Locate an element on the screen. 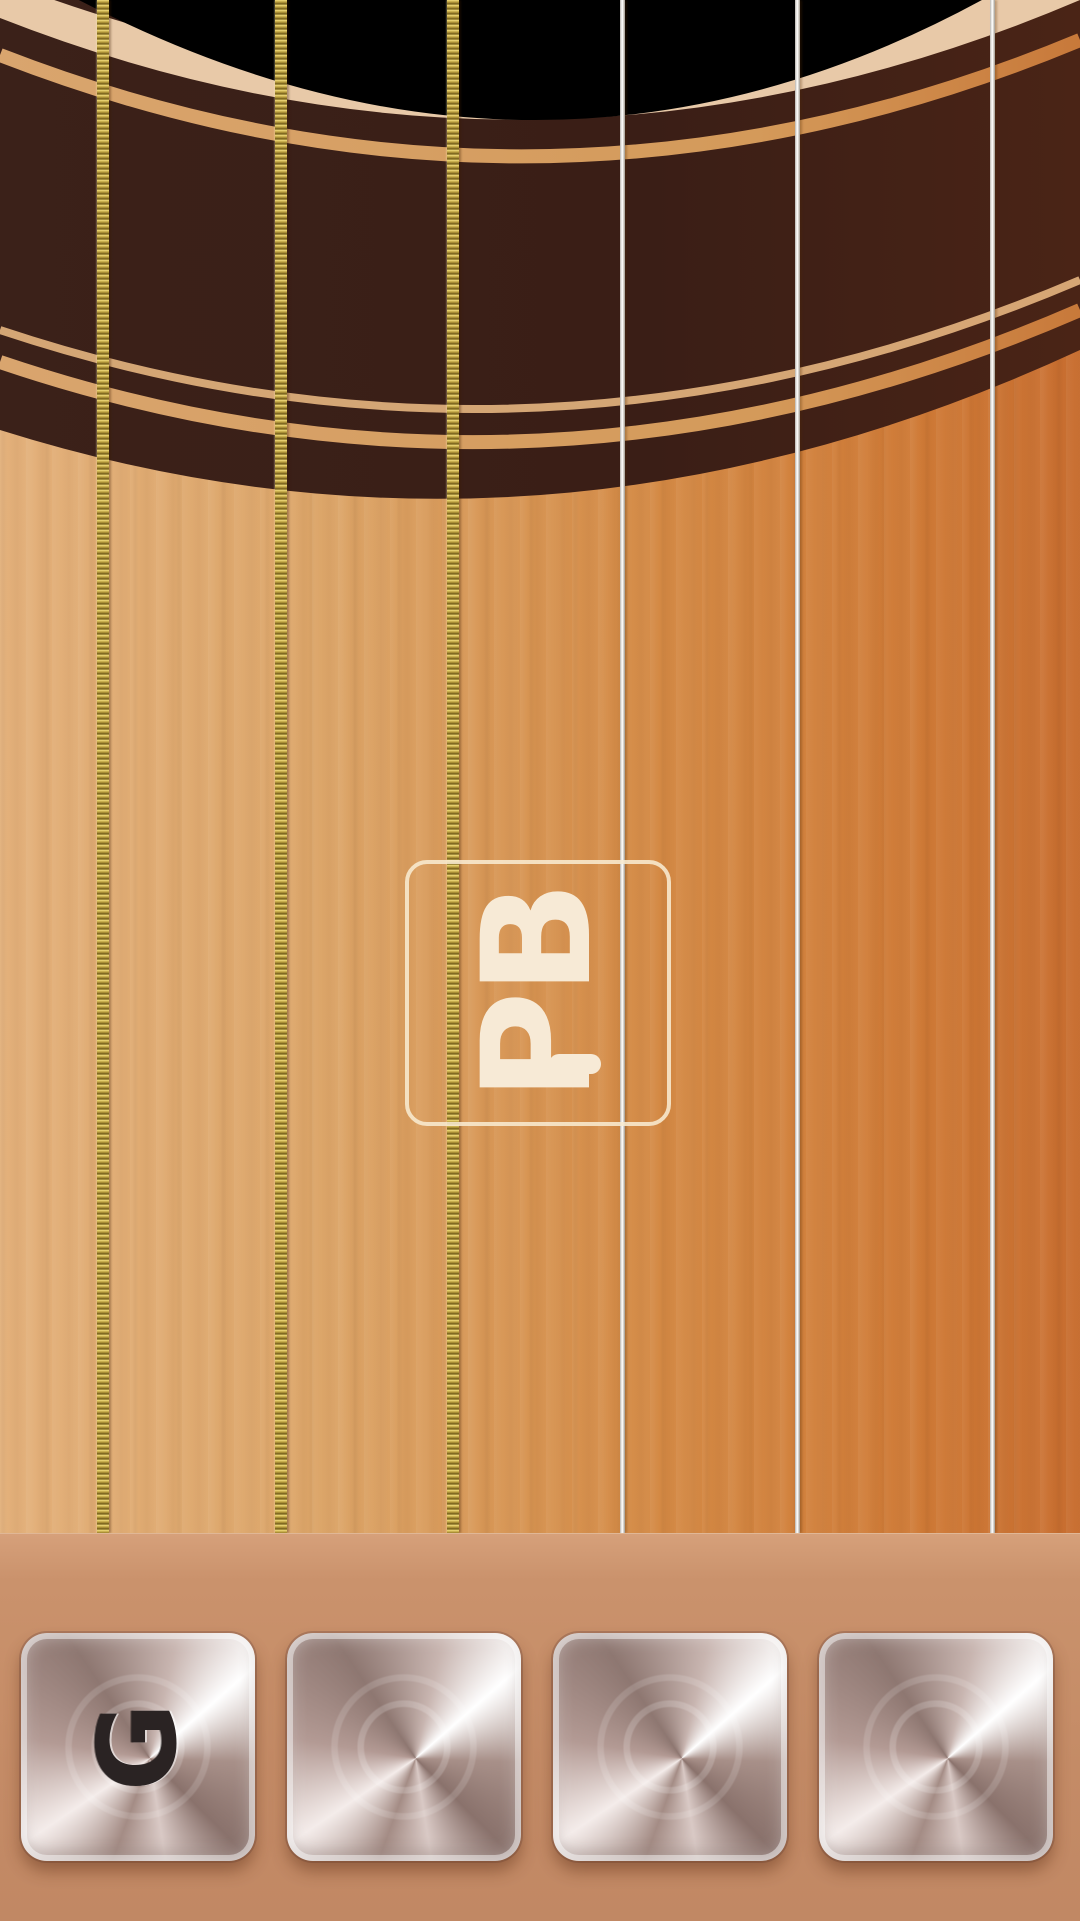 This screenshot has height=1921, width=1080. chord-key-label: G is located at coordinates (138, 1747).